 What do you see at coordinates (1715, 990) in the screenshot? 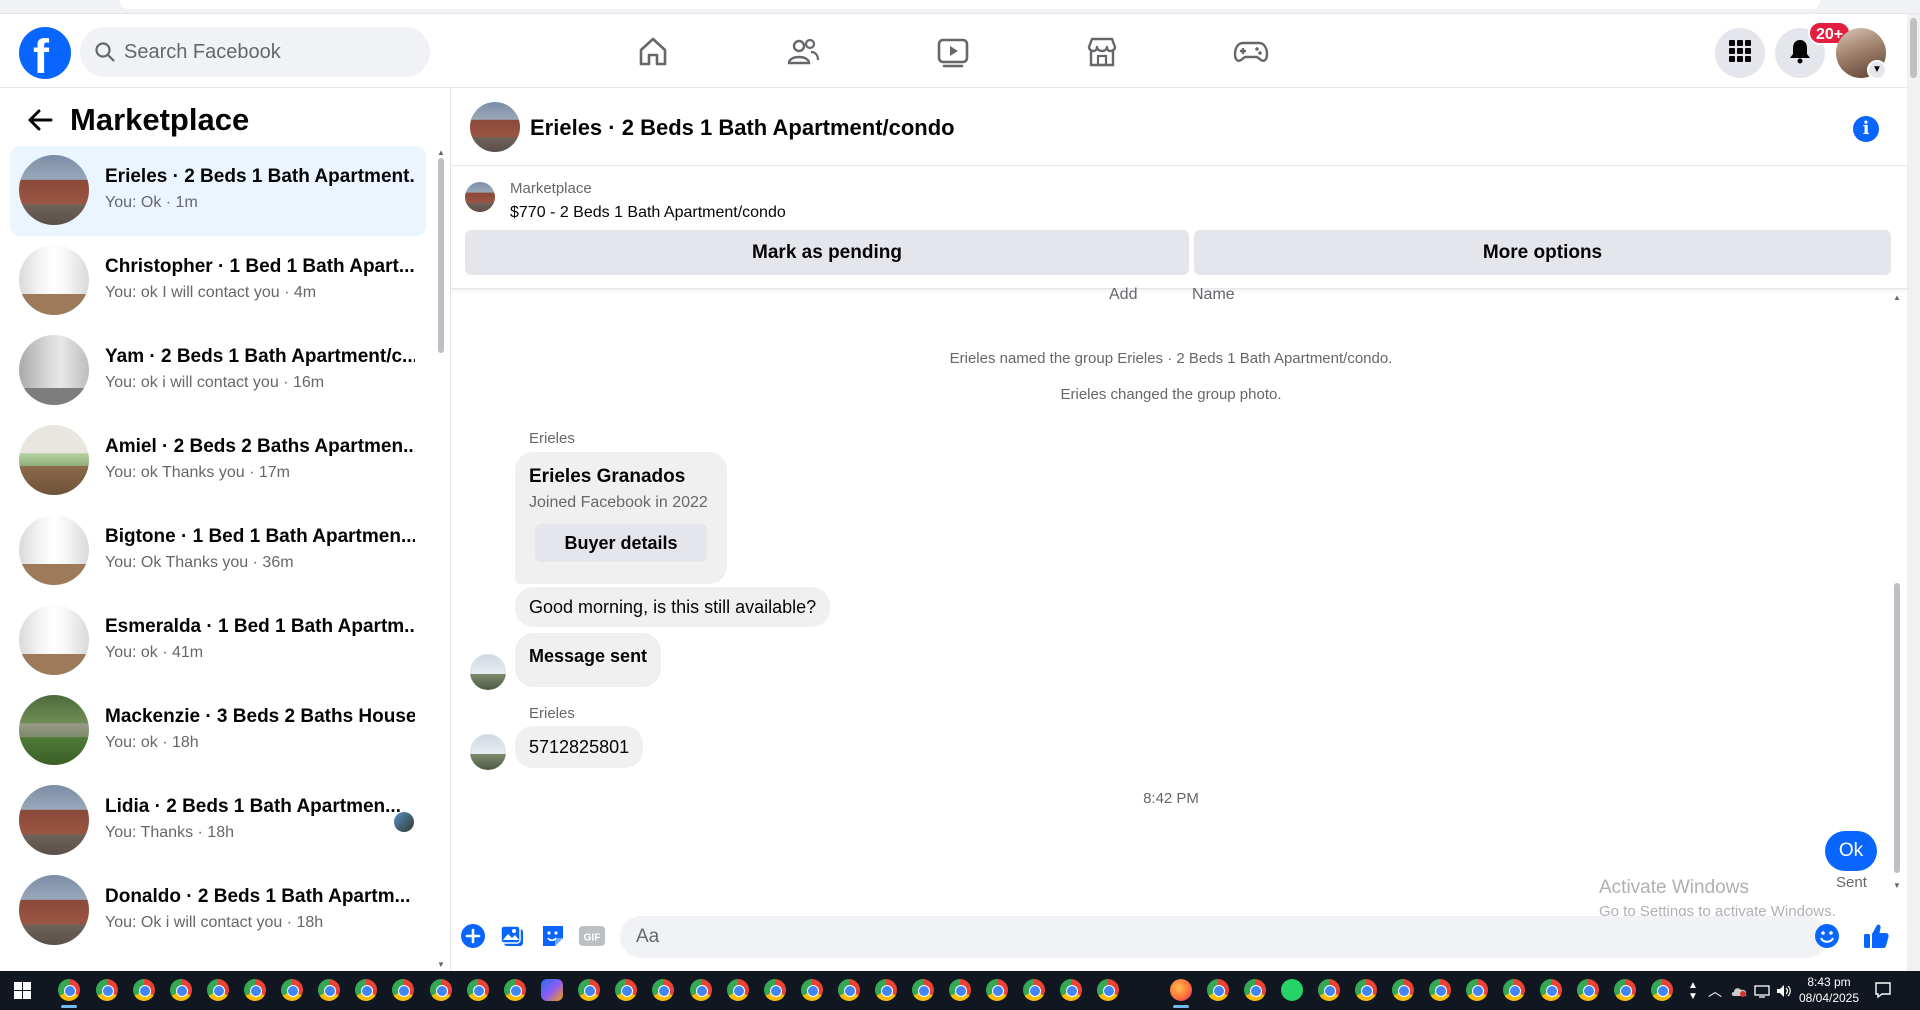
I see `tray-overflow-icon: ︿` at bounding box center [1715, 990].